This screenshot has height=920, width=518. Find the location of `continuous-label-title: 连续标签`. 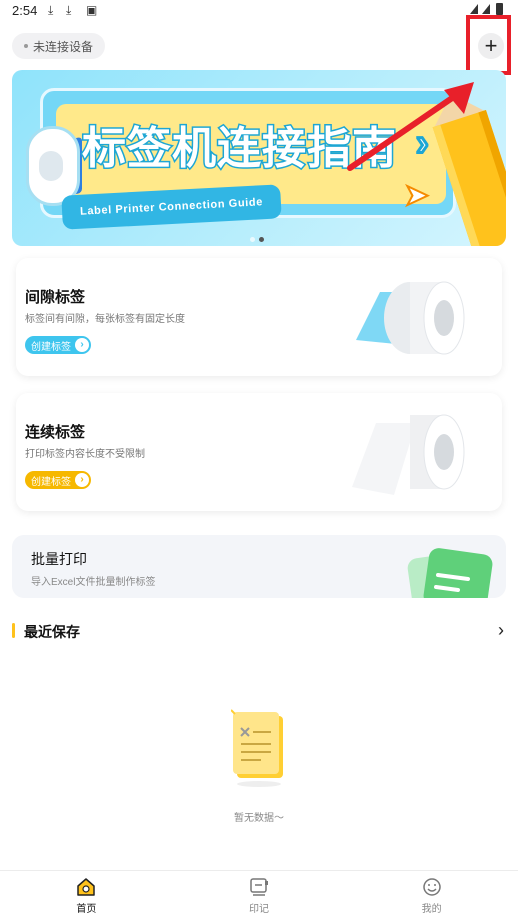

continuous-label-title: 连续标签 is located at coordinates (55, 432).